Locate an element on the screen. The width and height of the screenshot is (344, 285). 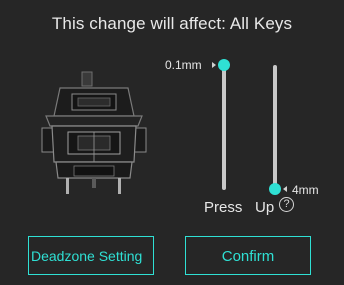
confirm-button: Confirm is located at coordinates (248, 255).